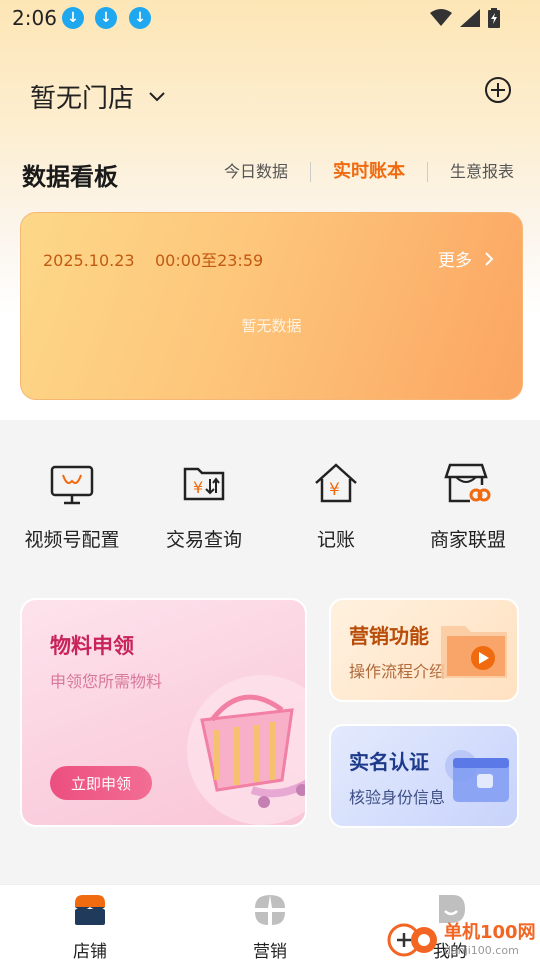 Image resolution: width=540 pixels, height=960 pixels. I want to click on more-button: 更多, so click(466, 258).